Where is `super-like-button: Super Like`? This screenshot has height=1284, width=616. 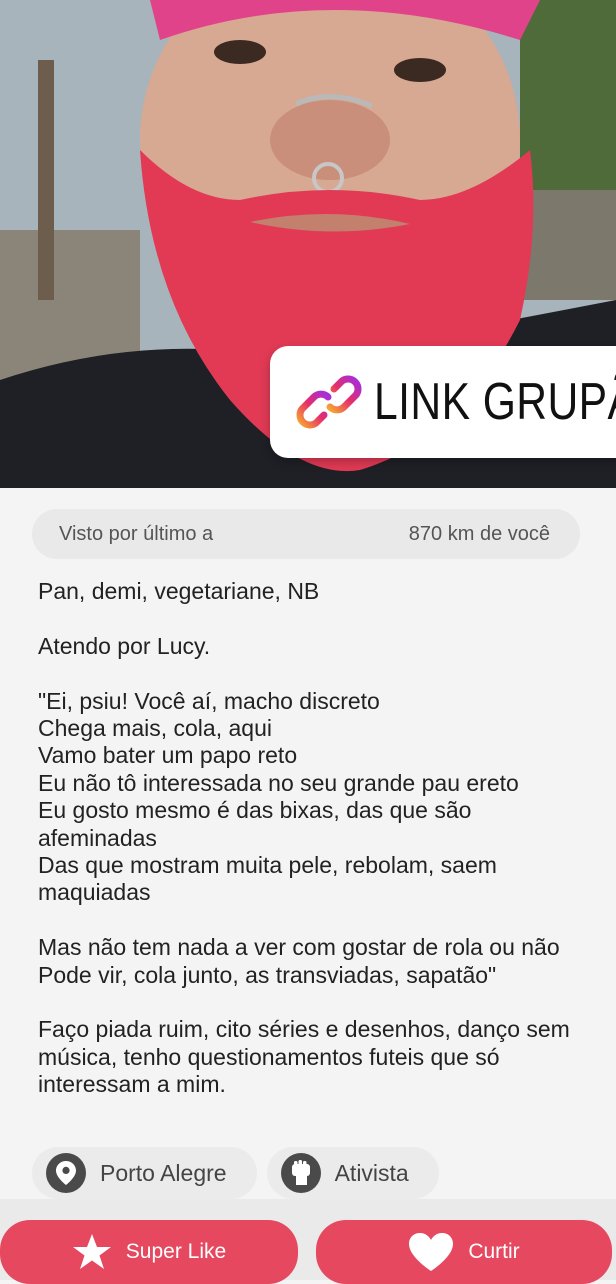
super-like-button: Super Like is located at coordinates (149, 1252).